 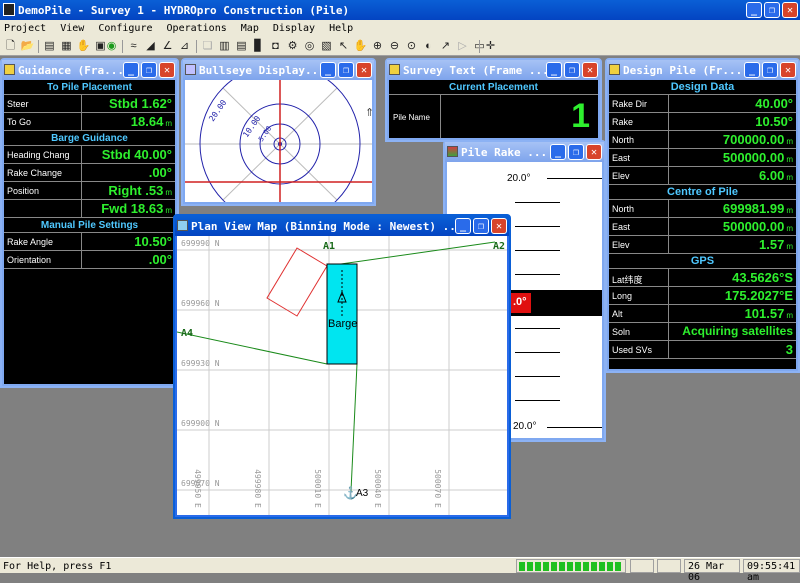 What do you see at coordinates (642, 566) in the screenshot?
I see `status-pane` at bounding box center [642, 566].